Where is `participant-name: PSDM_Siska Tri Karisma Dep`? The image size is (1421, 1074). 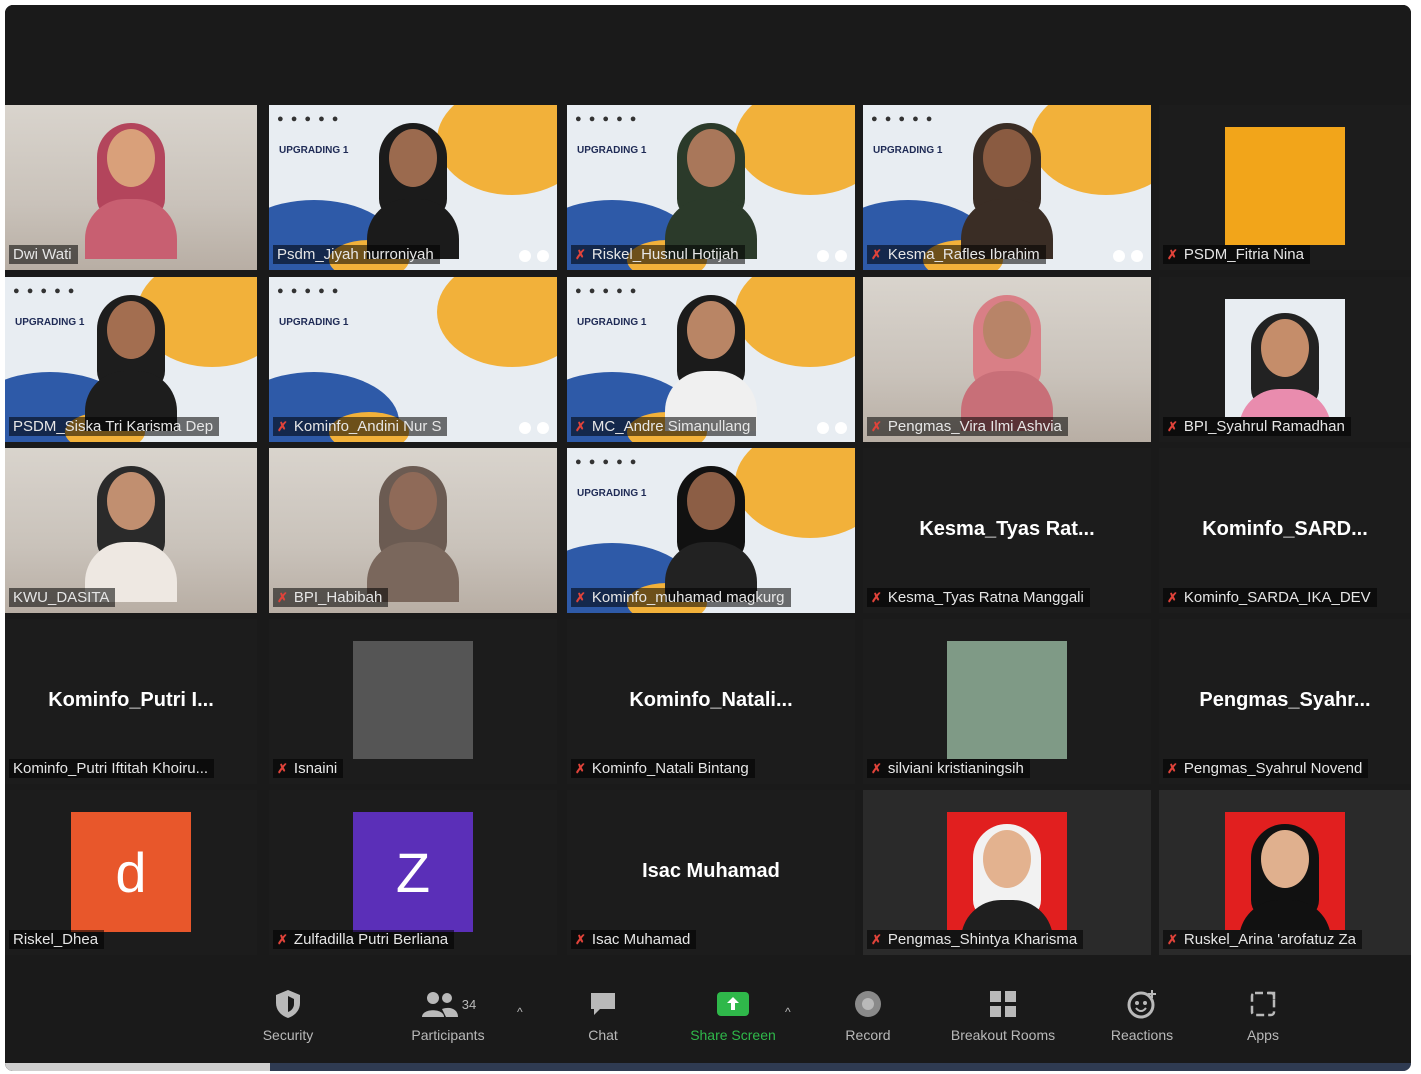 participant-name: PSDM_Siska Tri Karisma Dep is located at coordinates (113, 426).